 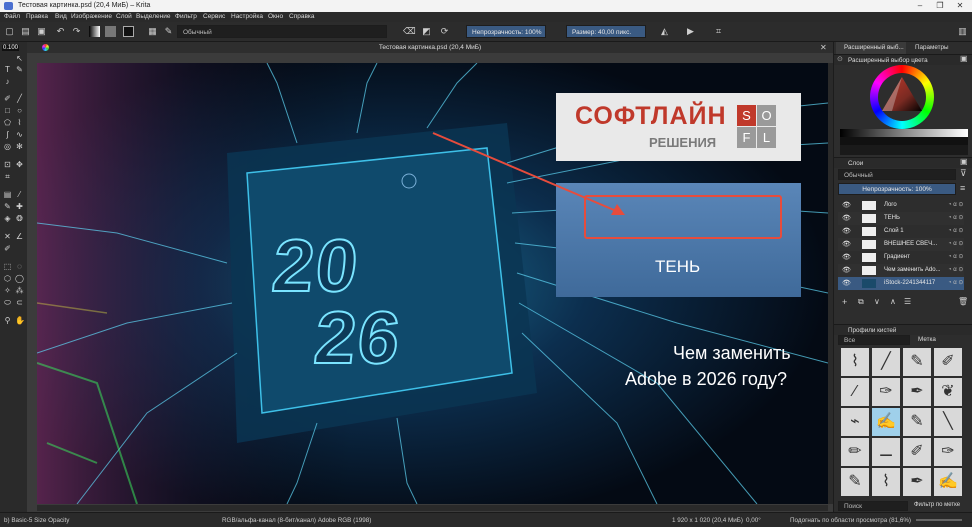 I want to click on value-slider, so click(x=904, y=133).